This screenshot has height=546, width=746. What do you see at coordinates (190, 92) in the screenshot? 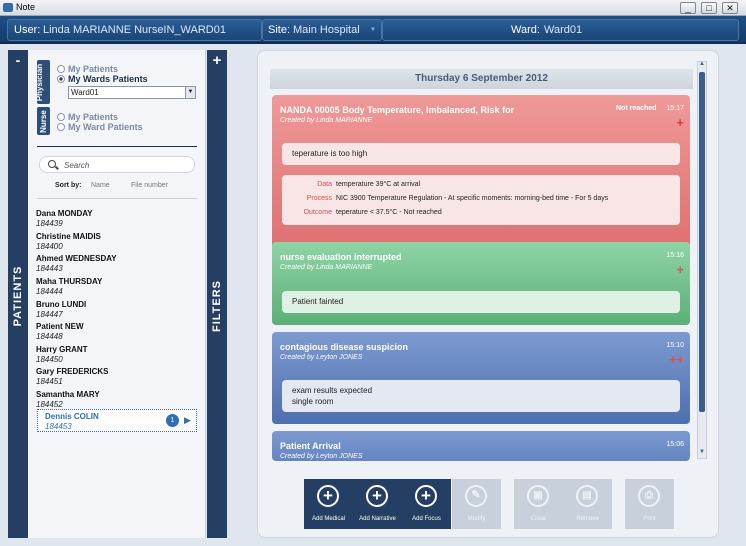
I see `chevron-down-icon: ▼` at bounding box center [190, 92].